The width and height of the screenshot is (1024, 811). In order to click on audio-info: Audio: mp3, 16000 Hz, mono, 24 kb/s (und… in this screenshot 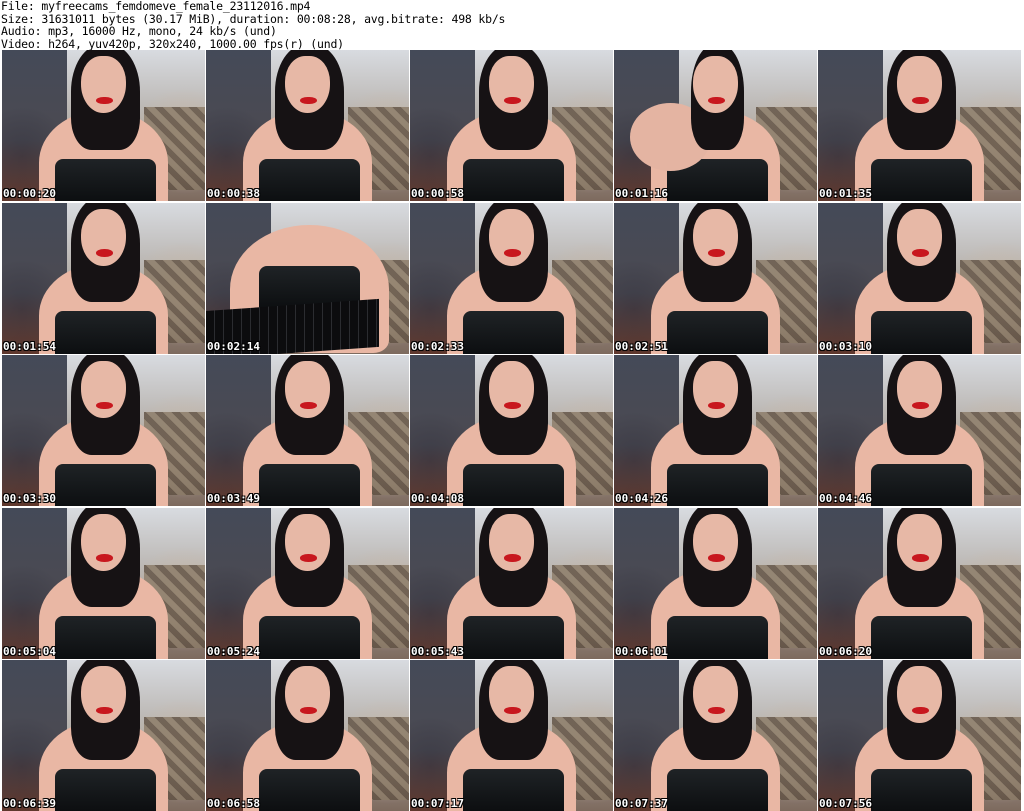, I will do `click(139, 31)`.